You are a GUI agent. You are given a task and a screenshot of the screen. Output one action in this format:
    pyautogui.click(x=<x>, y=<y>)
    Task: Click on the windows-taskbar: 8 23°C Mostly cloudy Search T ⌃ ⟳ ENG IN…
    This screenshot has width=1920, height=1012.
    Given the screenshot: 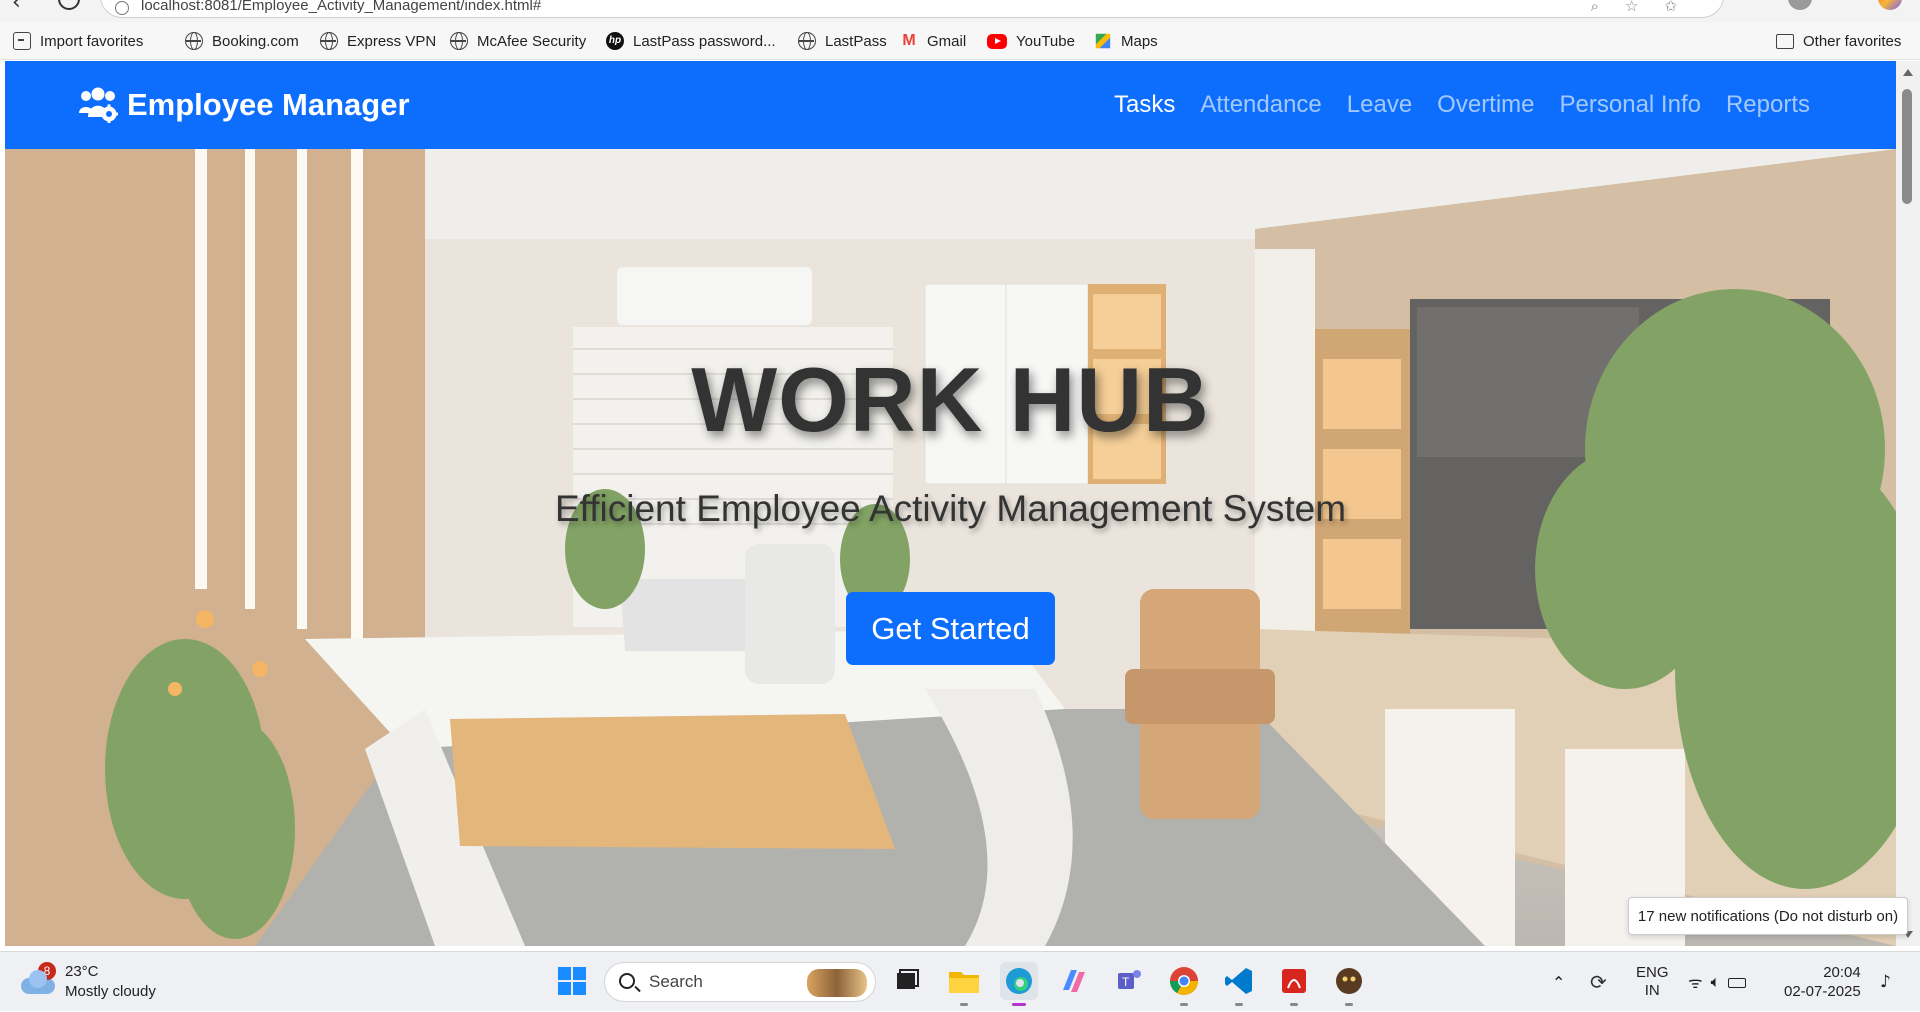 What is the action you would take?
    pyautogui.click(x=960, y=981)
    